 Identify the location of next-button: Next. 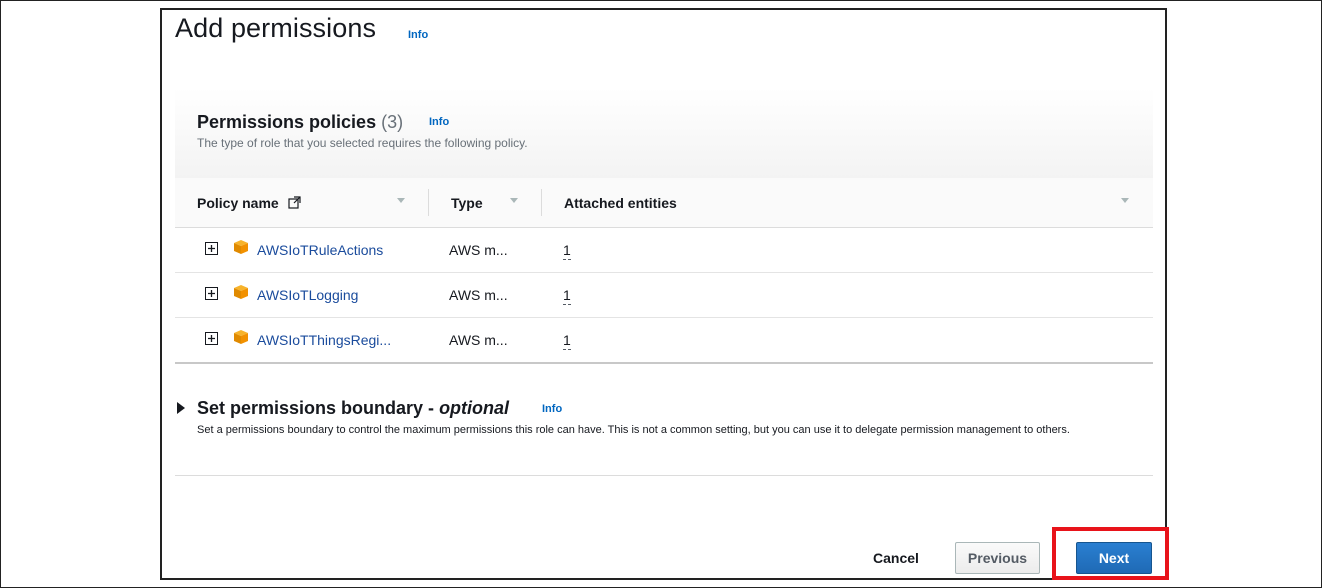
(1114, 558).